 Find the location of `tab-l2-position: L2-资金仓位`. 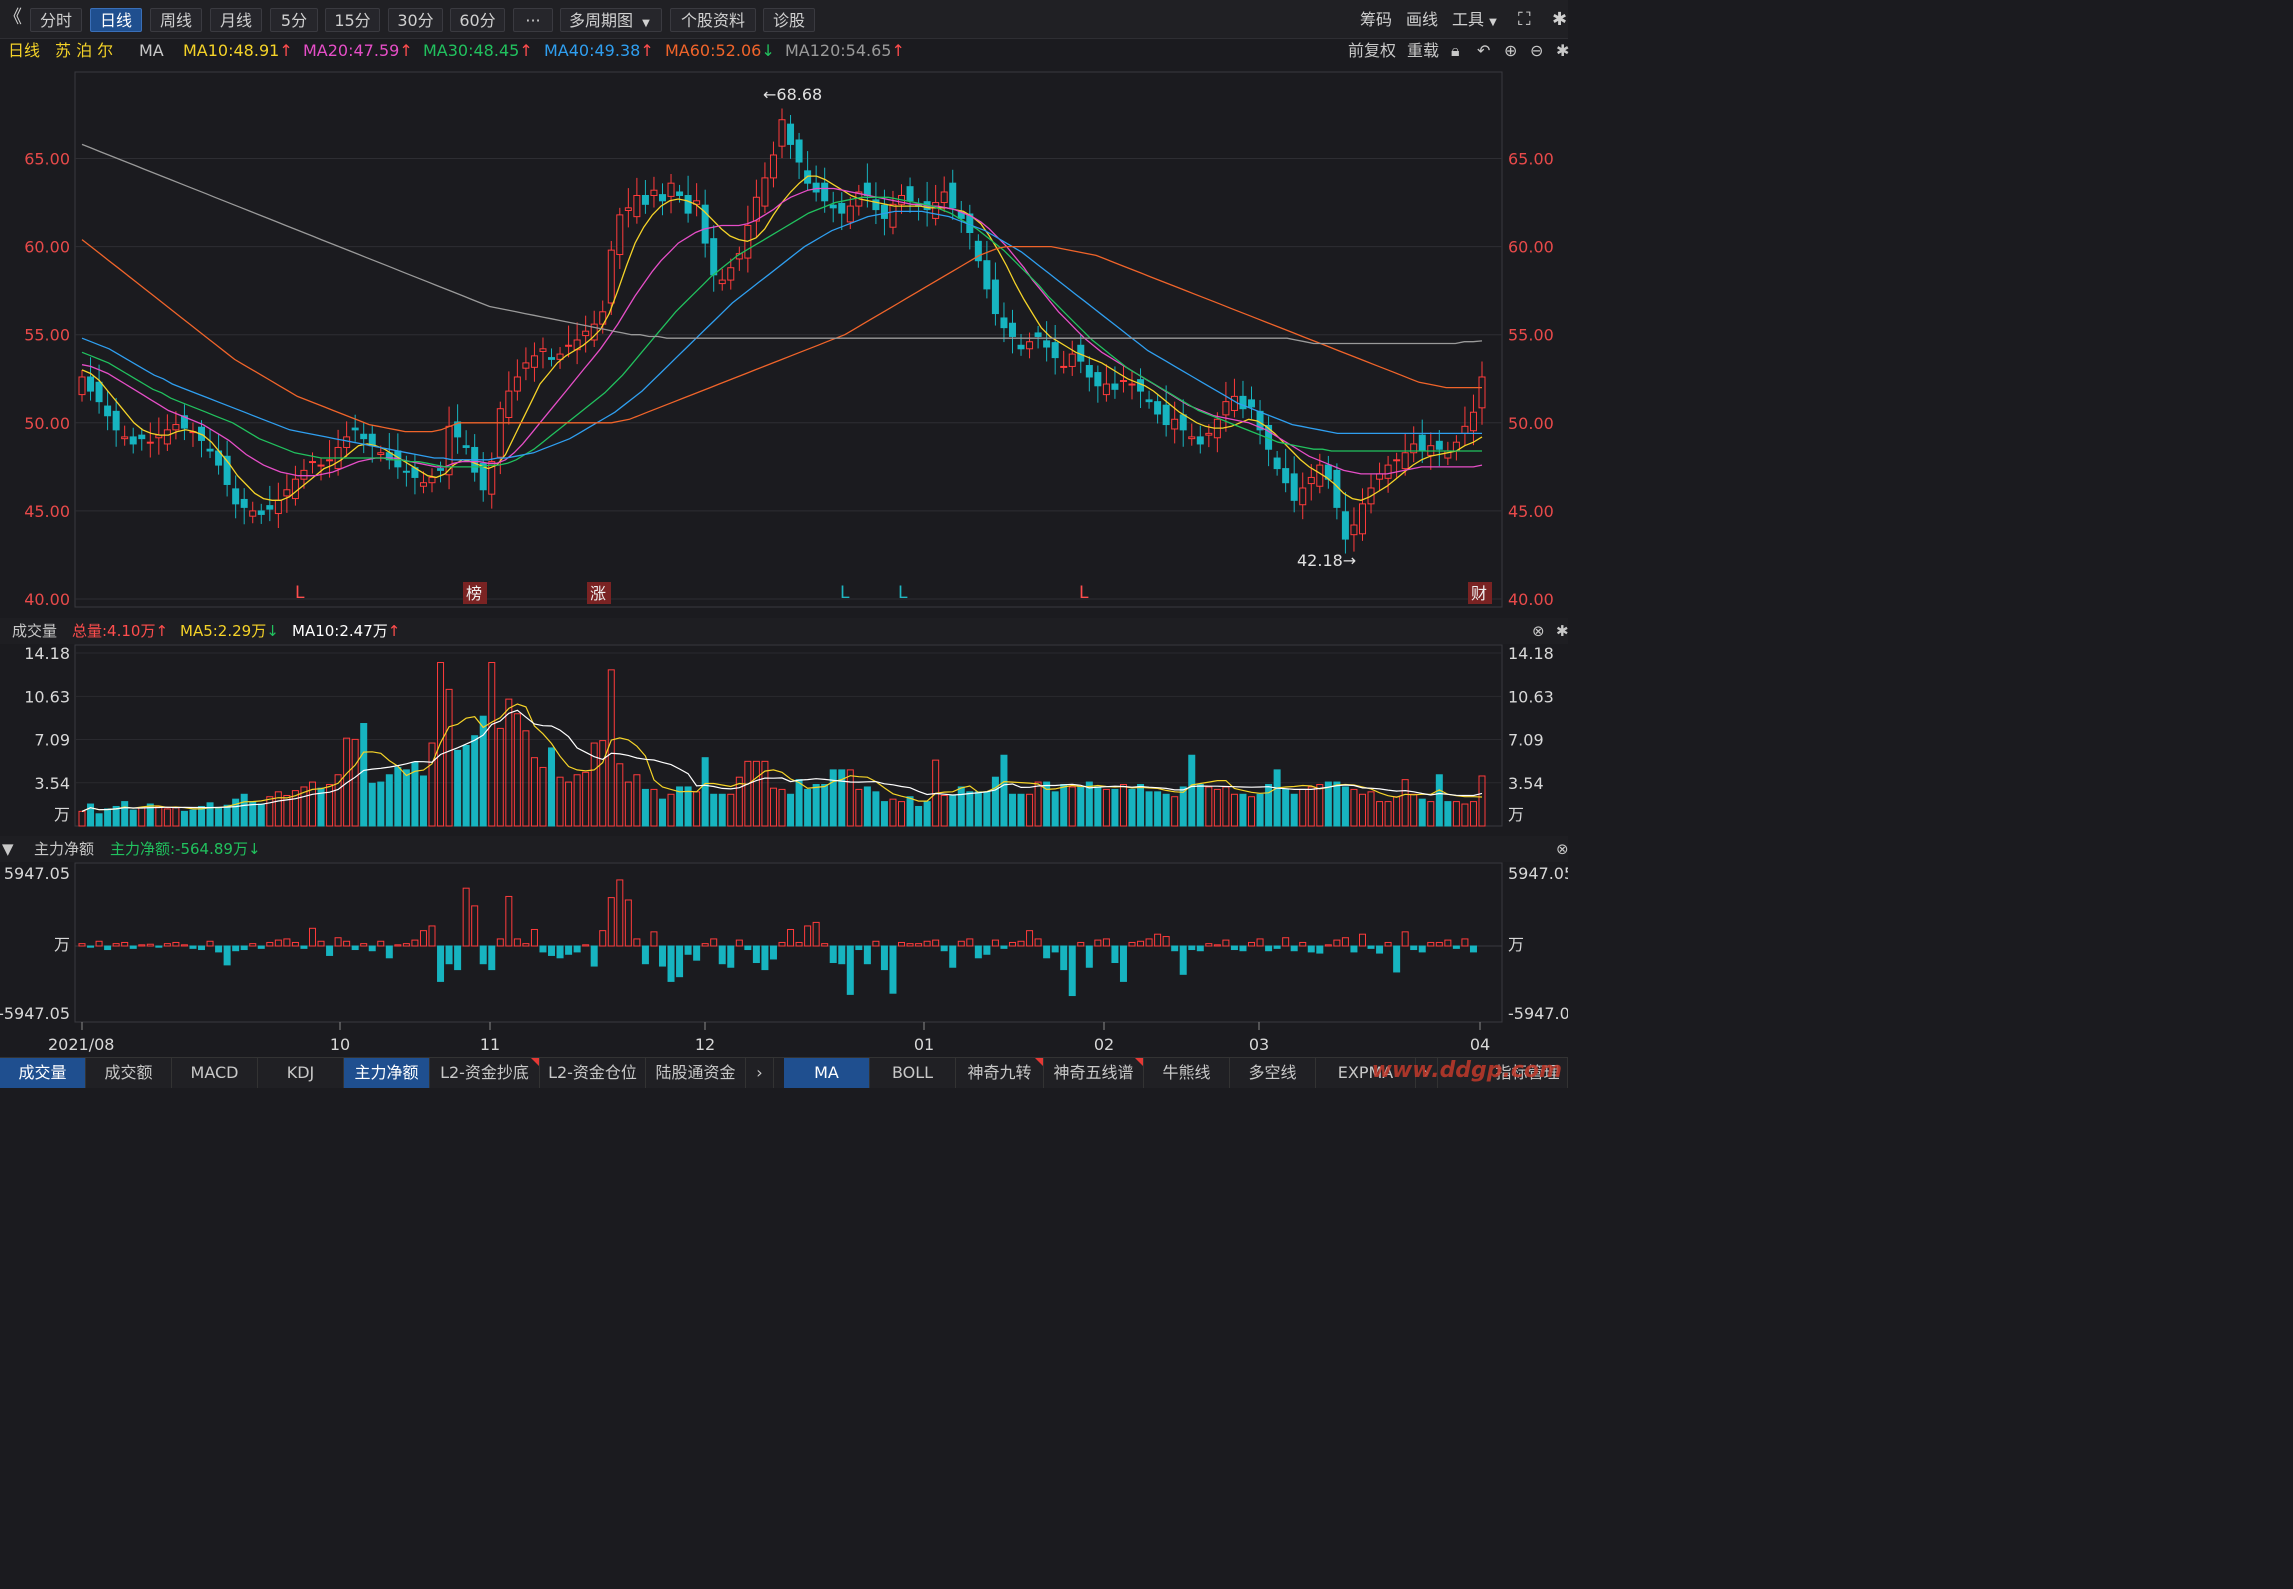

tab-l2-position: L2-资金仓位 is located at coordinates (593, 1073).